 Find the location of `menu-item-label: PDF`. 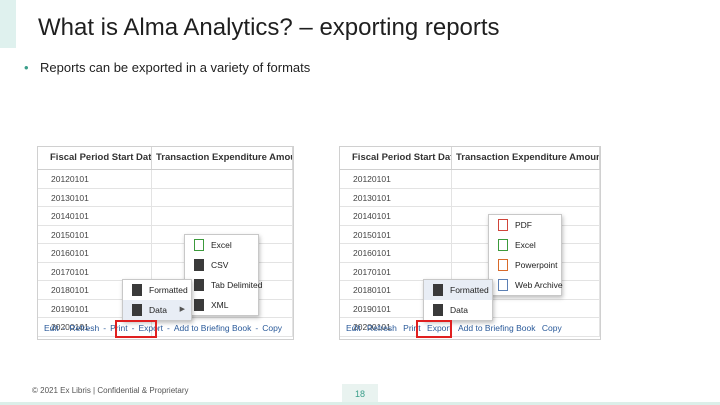

menu-item-label: PDF is located at coordinates (523, 225).